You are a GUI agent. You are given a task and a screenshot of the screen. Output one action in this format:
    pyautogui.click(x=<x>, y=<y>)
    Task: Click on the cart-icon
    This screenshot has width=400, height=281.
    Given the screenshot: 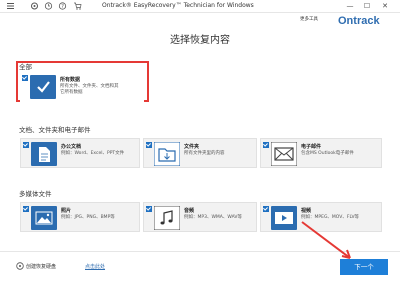 What is the action you would take?
    pyautogui.click(x=77, y=6)
    